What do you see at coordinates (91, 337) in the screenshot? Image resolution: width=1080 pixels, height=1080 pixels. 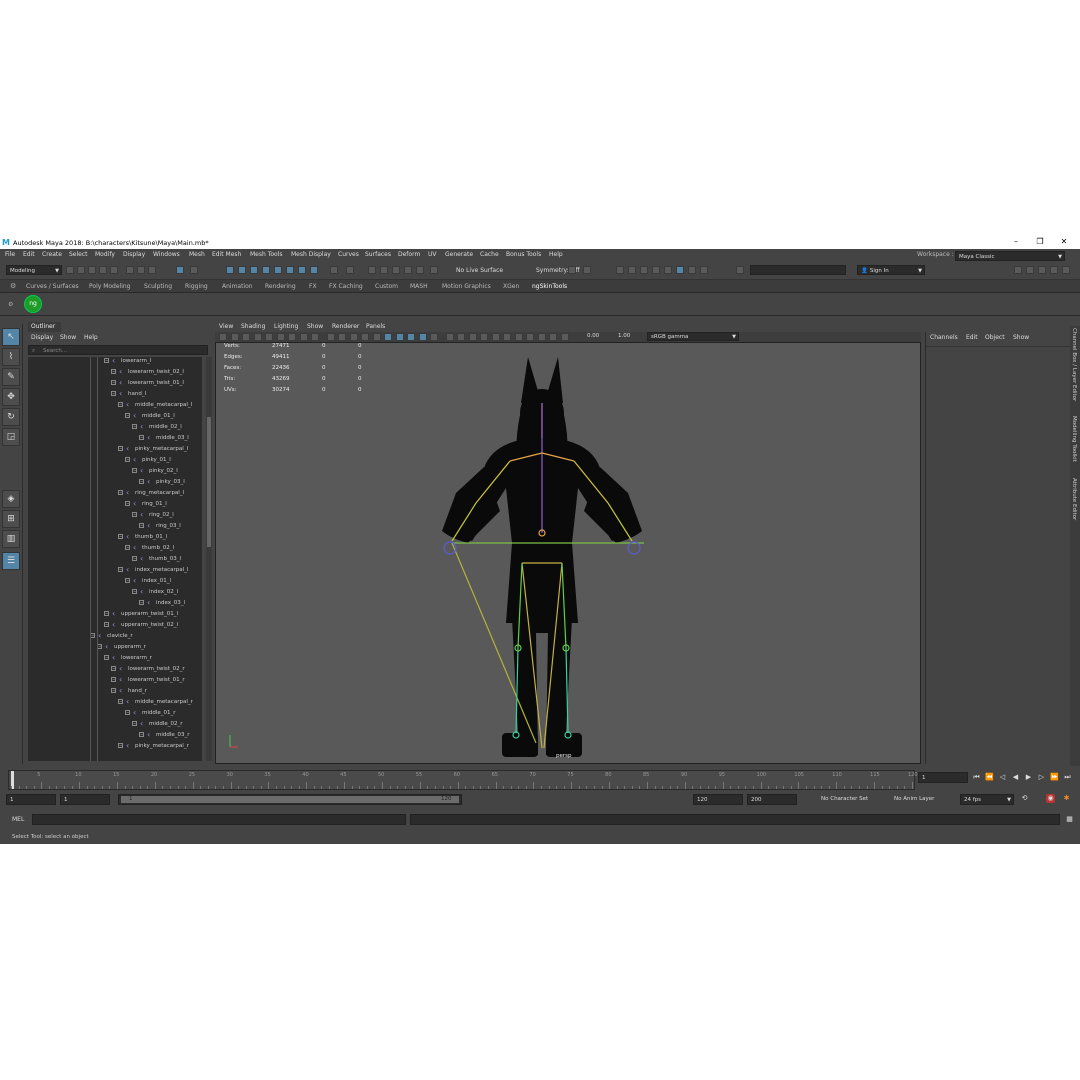 I see `outliner-menu-help: Help` at bounding box center [91, 337].